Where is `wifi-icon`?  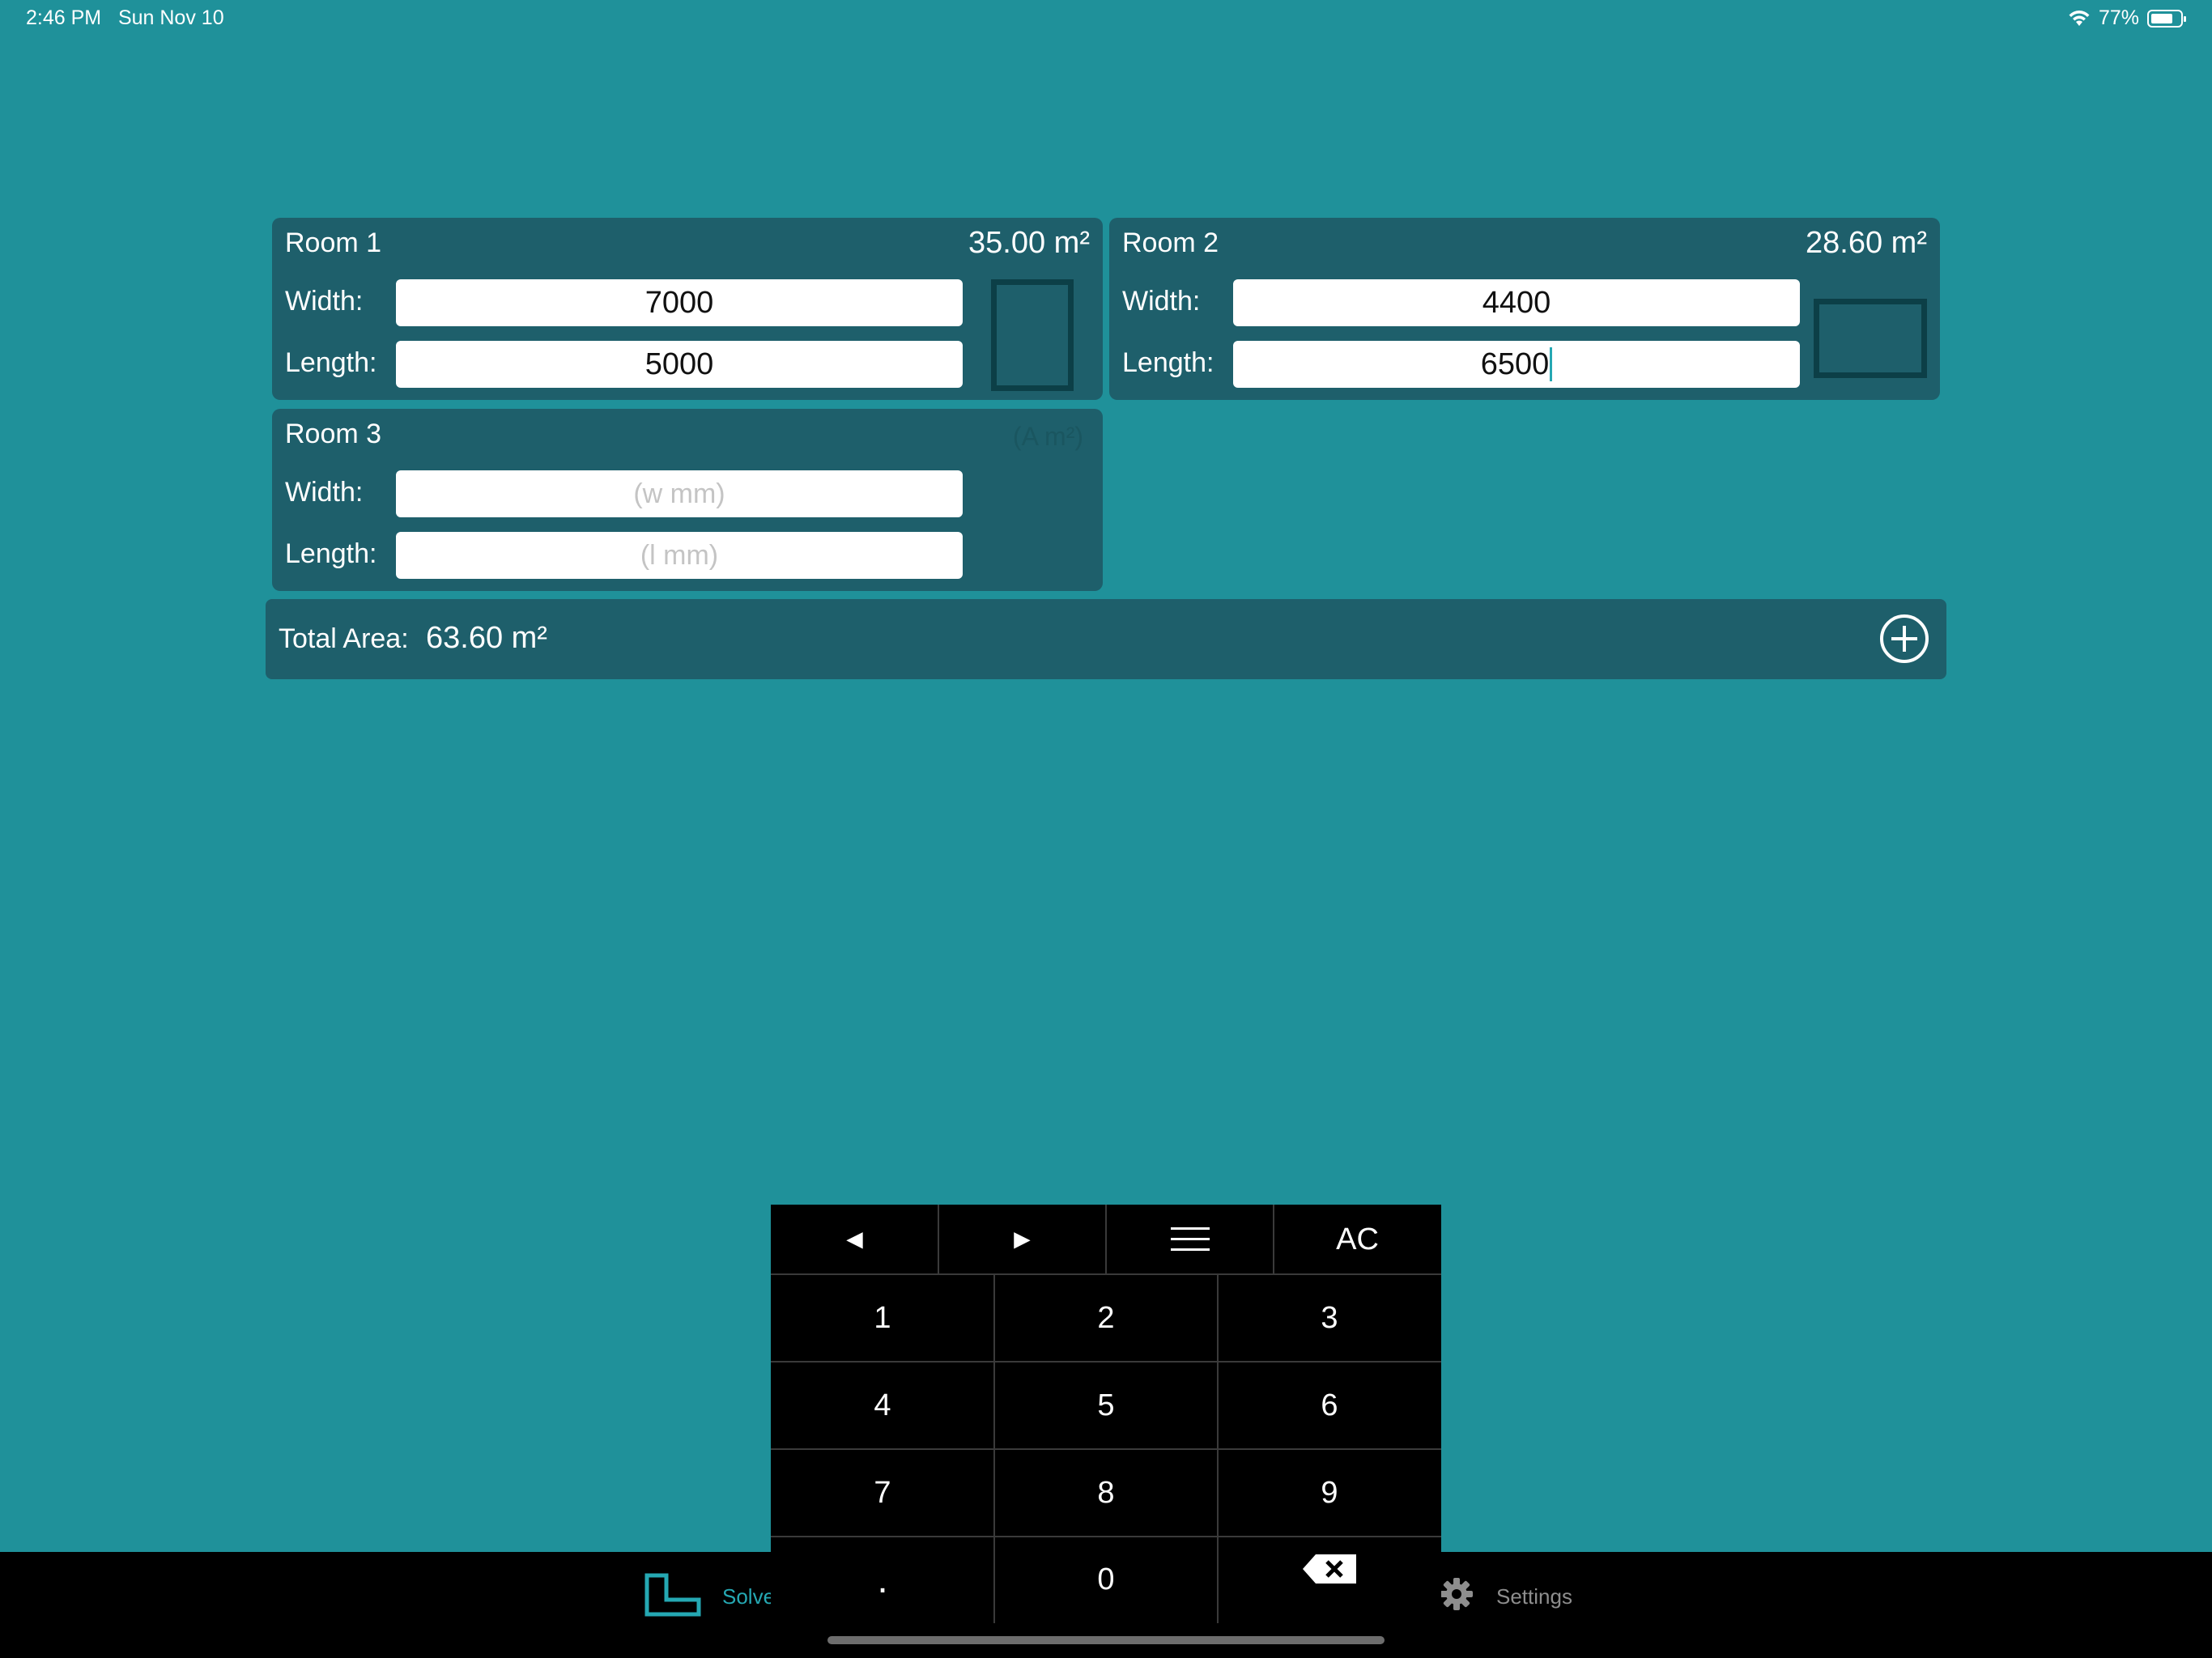
wifi-icon is located at coordinates (2080, 18).